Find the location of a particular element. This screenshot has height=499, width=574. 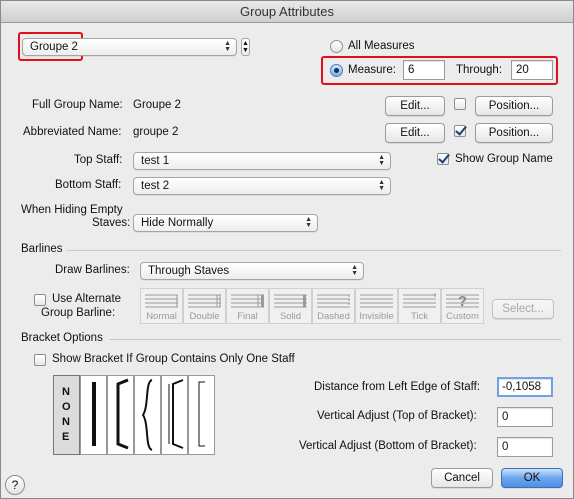

barline-style-double: Double is located at coordinates (204, 306).